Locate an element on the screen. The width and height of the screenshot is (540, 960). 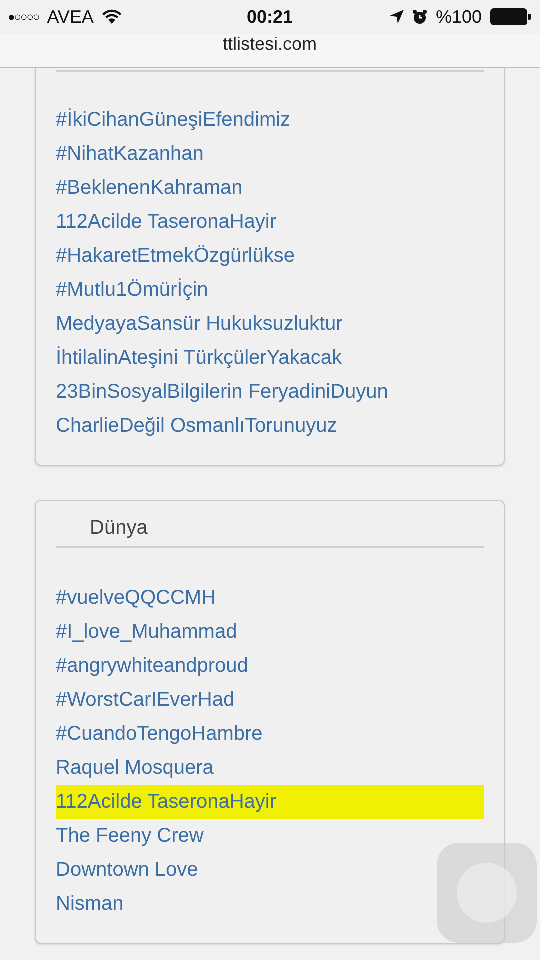
alarm-clock-icon is located at coordinates (420, 17).